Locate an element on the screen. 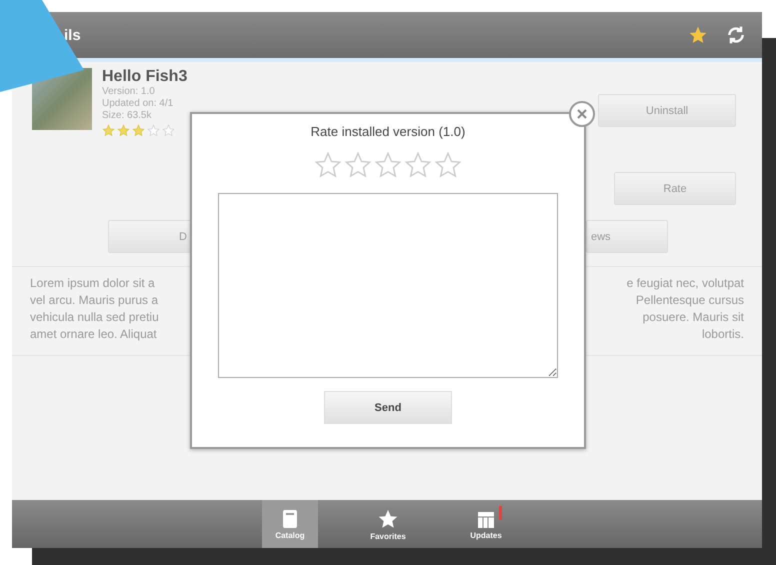 This screenshot has height=565, width=776. app-version: Version: 1.0 is located at coordinates (129, 92).